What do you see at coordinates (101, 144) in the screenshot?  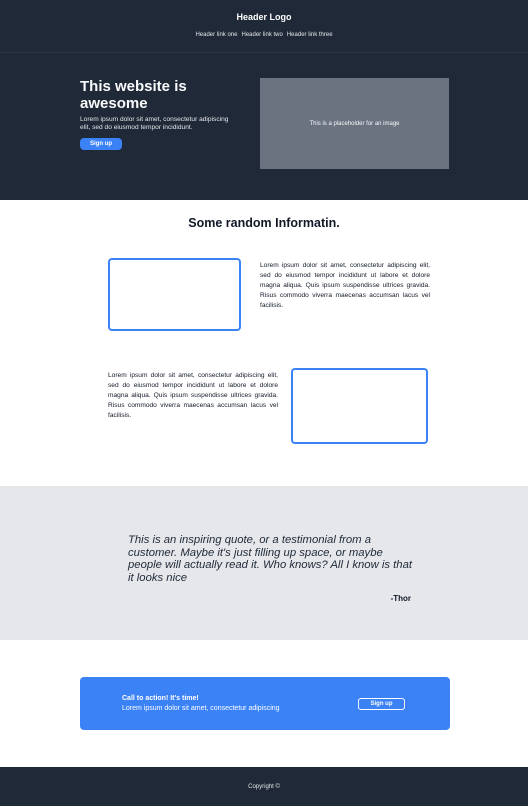 I see `hero-signup-button: Sign up` at bounding box center [101, 144].